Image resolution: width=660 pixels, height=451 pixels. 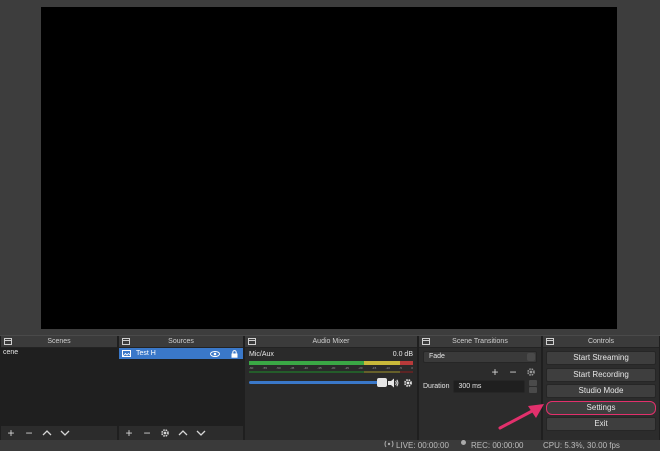 I want to click on audio-mixer-title: Audio Mixer, so click(x=331, y=341).